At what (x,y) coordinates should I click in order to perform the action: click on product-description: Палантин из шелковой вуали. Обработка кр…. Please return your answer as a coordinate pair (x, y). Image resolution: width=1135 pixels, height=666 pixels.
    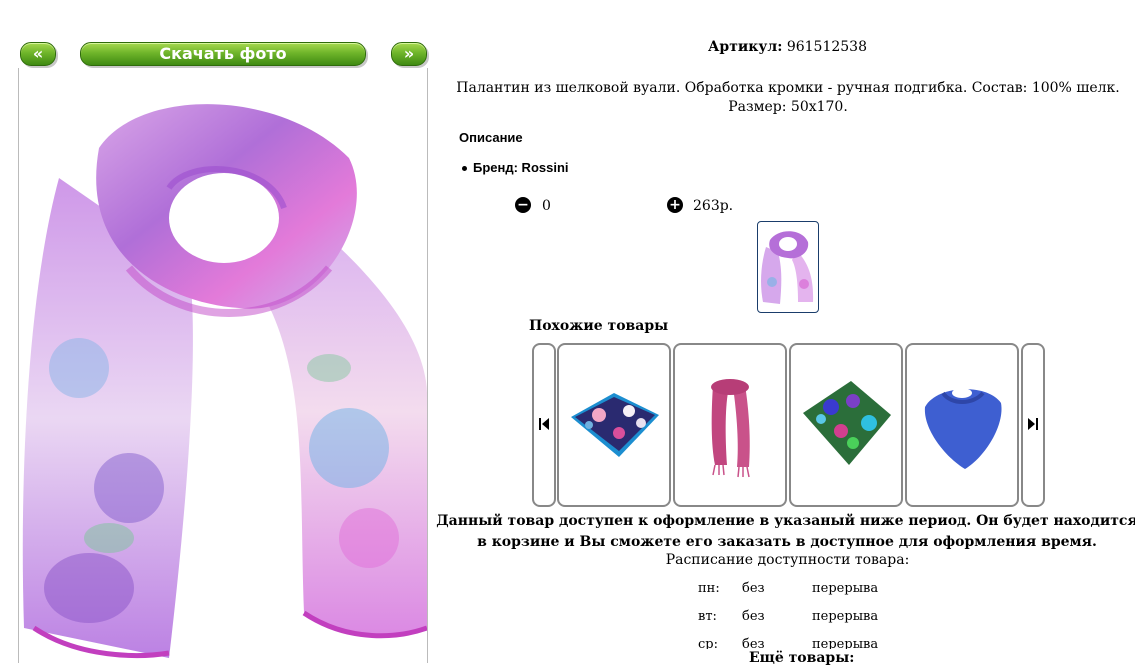
    Looking at the image, I should click on (788, 97).